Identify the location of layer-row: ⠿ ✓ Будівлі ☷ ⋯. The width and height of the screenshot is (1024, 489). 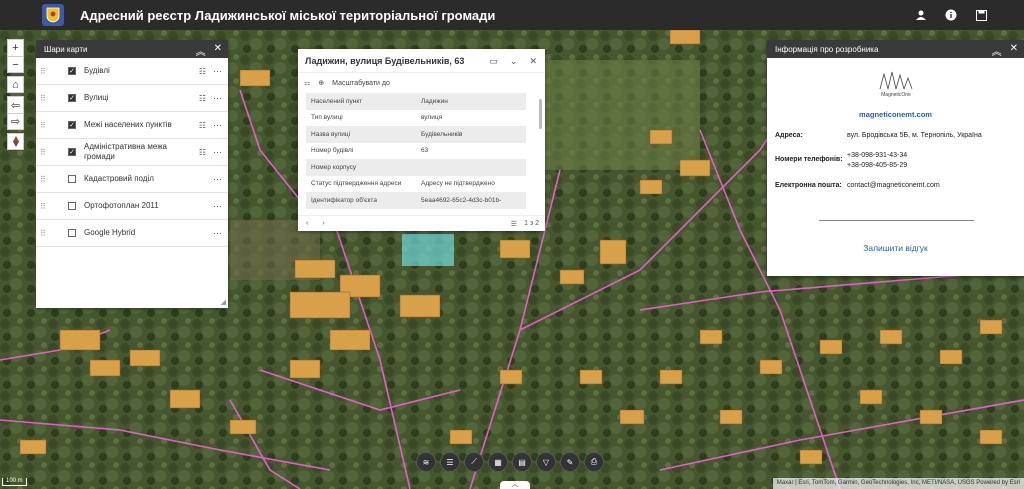
(132, 71).